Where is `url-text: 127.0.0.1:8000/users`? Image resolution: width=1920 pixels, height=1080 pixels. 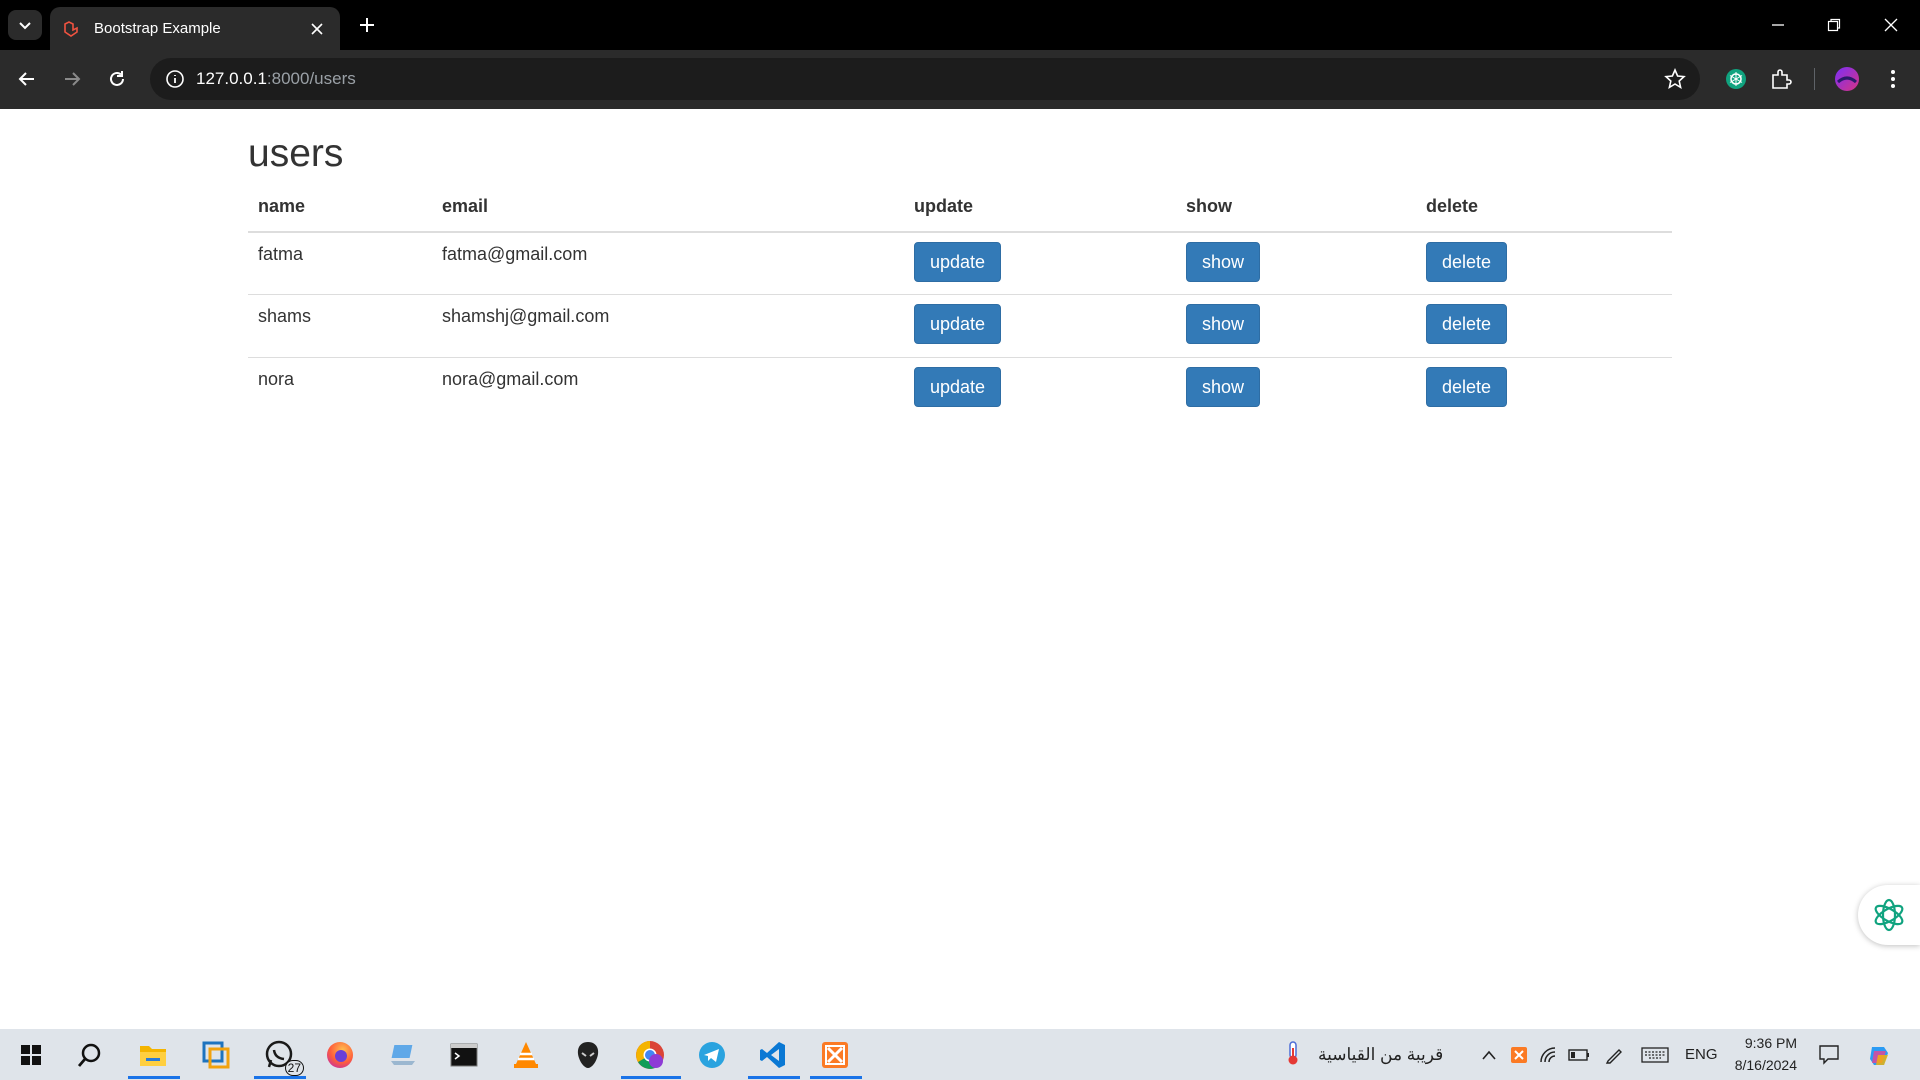 url-text: 127.0.0.1:8000/users is located at coordinates (276, 79).